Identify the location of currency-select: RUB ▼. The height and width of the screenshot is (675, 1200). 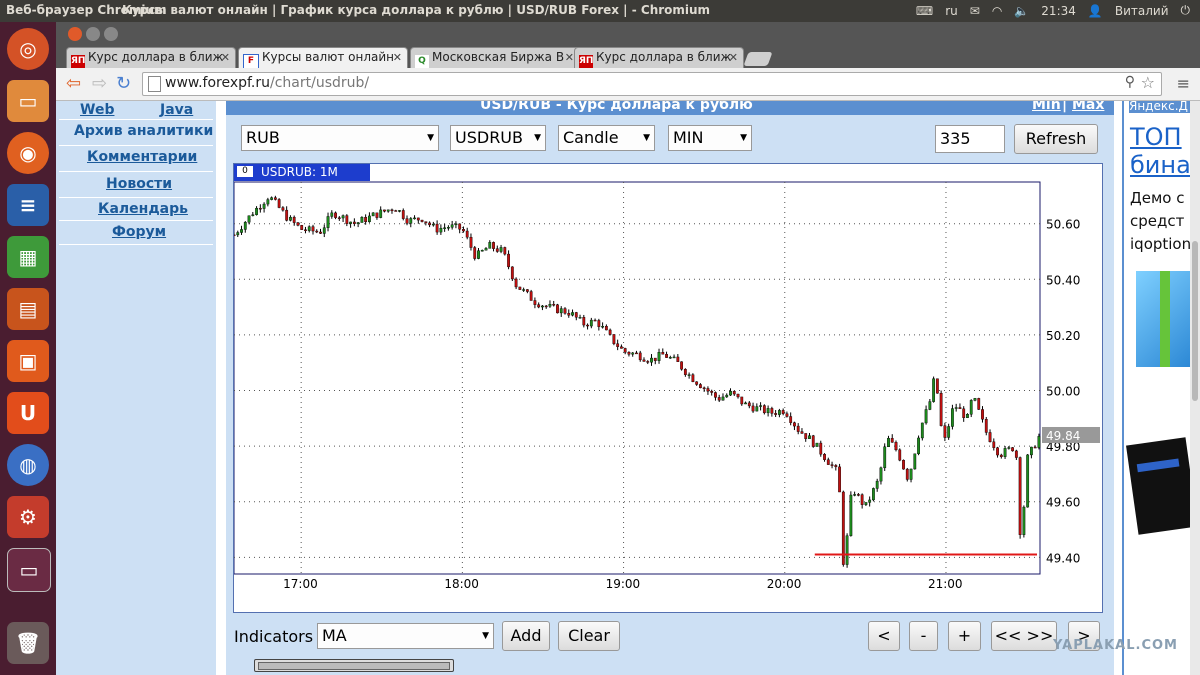
(340, 138).